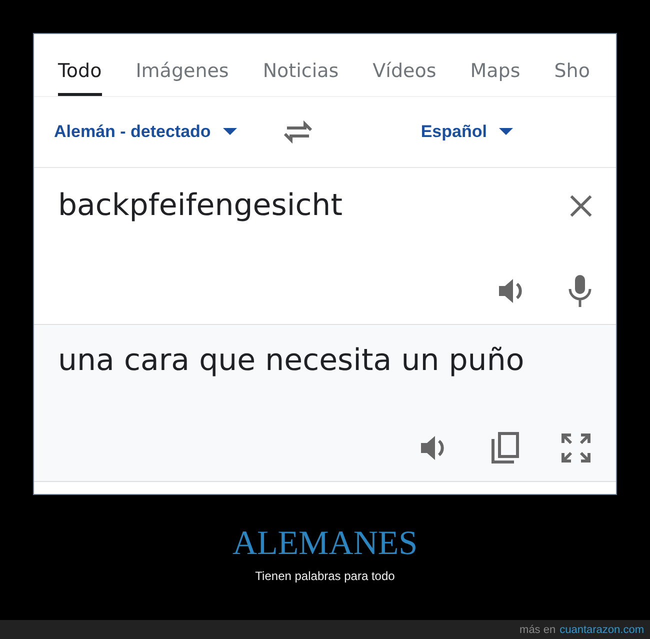 The height and width of the screenshot is (639, 650). What do you see at coordinates (291, 360) in the screenshot?
I see `translation-text: una cara que necesita un puño` at bounding box center [291, 360].